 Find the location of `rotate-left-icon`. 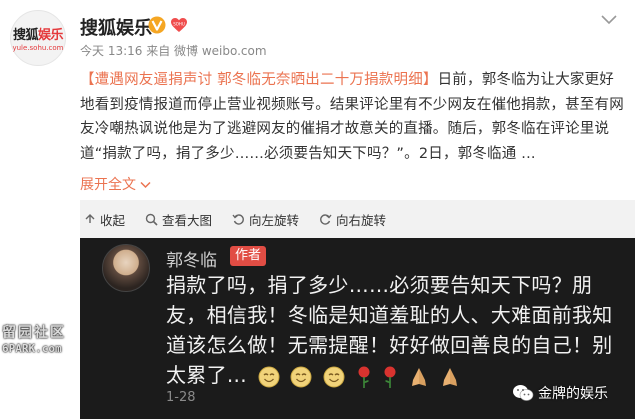

rotate-left-icon is located at coordinates (238, 219).